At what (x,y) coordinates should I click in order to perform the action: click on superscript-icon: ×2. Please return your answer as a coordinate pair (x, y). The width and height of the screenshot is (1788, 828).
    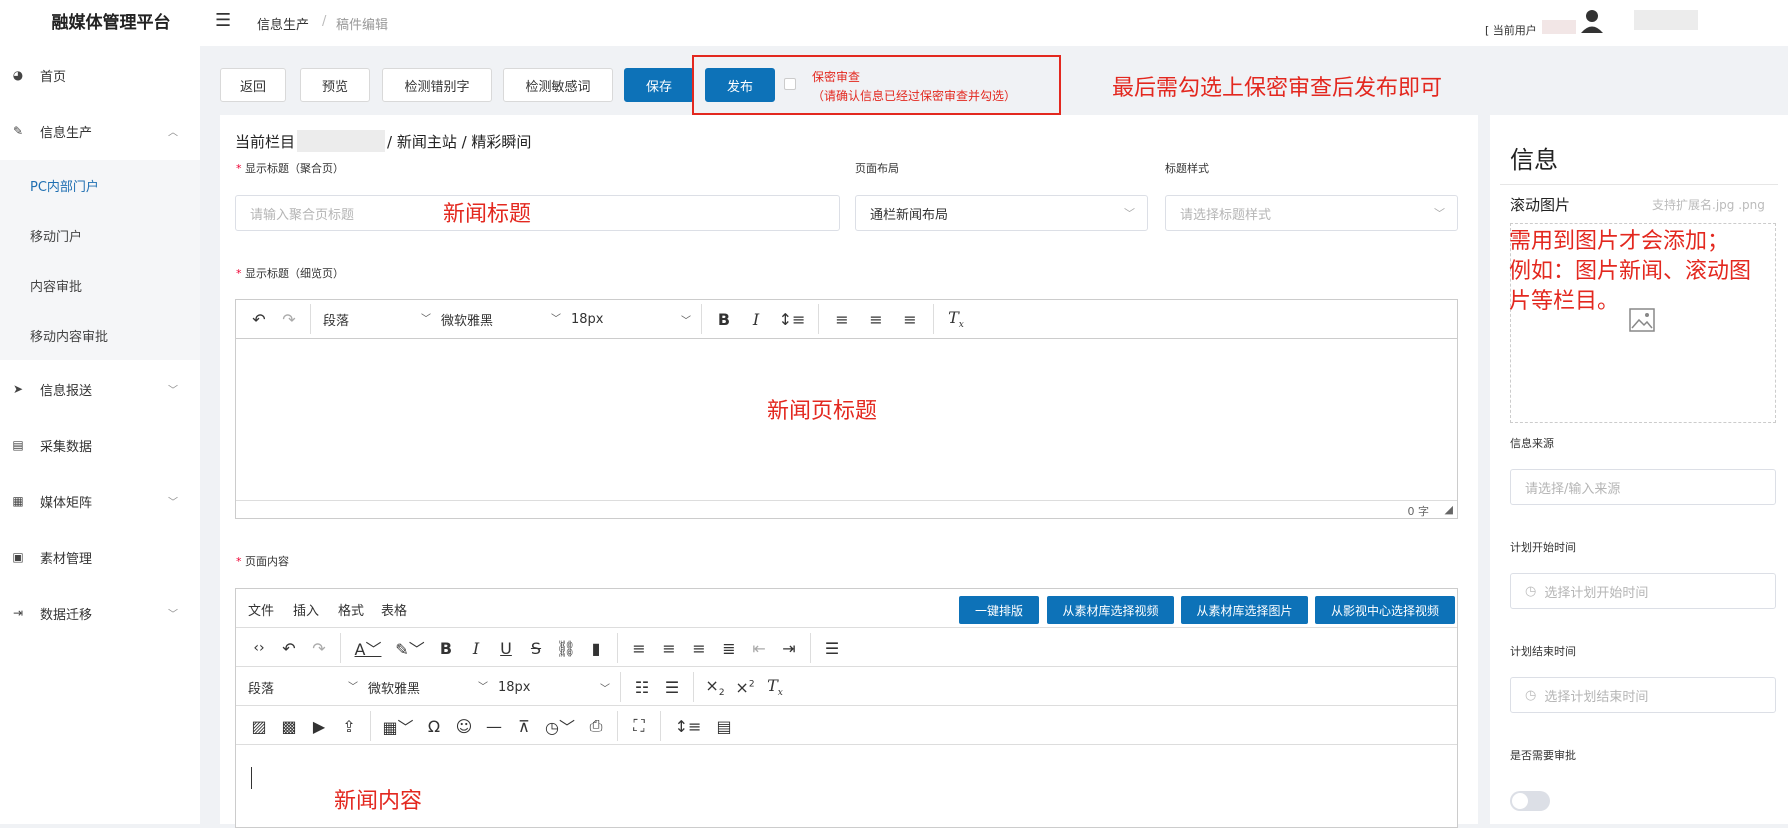
    Looking at the image, I should click on (745, 687).